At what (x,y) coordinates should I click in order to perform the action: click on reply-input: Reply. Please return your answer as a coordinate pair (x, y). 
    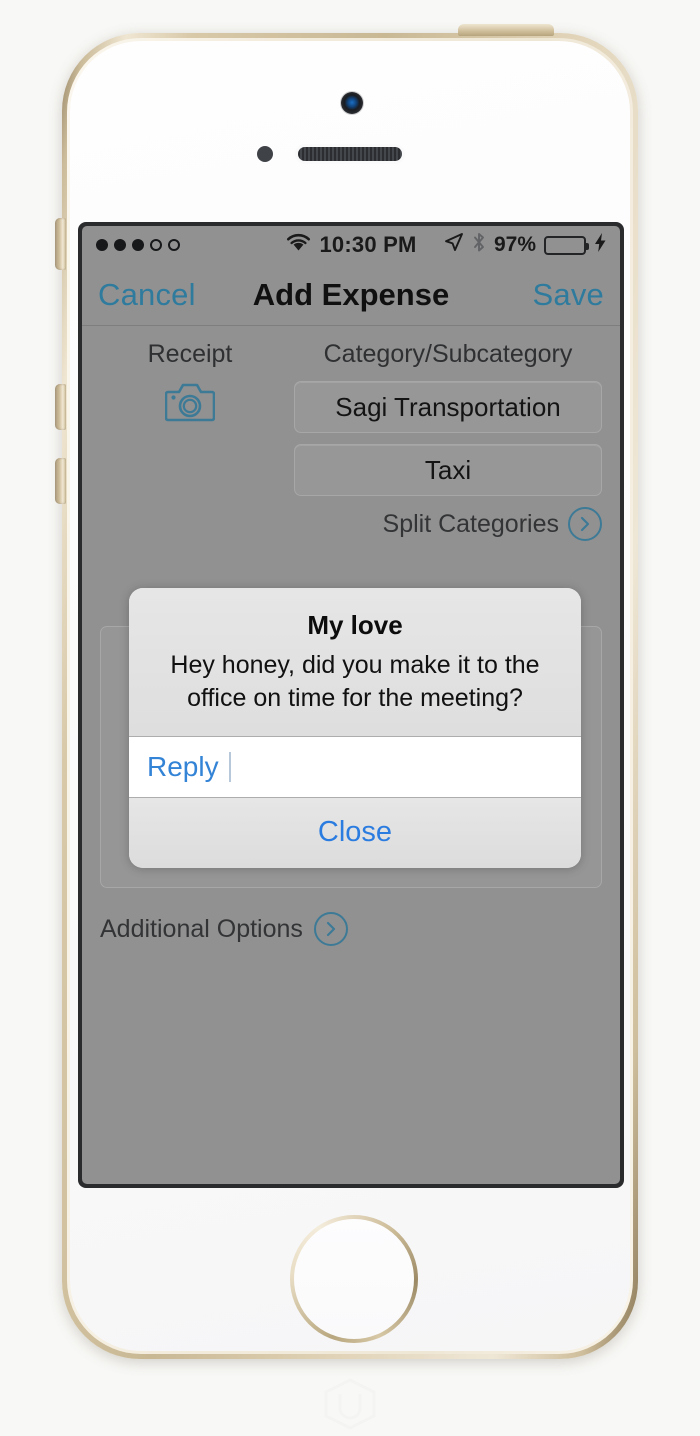
    Looking at the image, I should click on (355, 766).